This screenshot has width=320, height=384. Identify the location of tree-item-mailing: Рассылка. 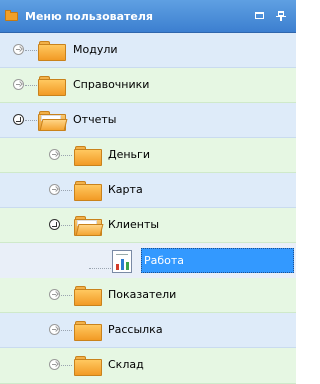
(148, 330).